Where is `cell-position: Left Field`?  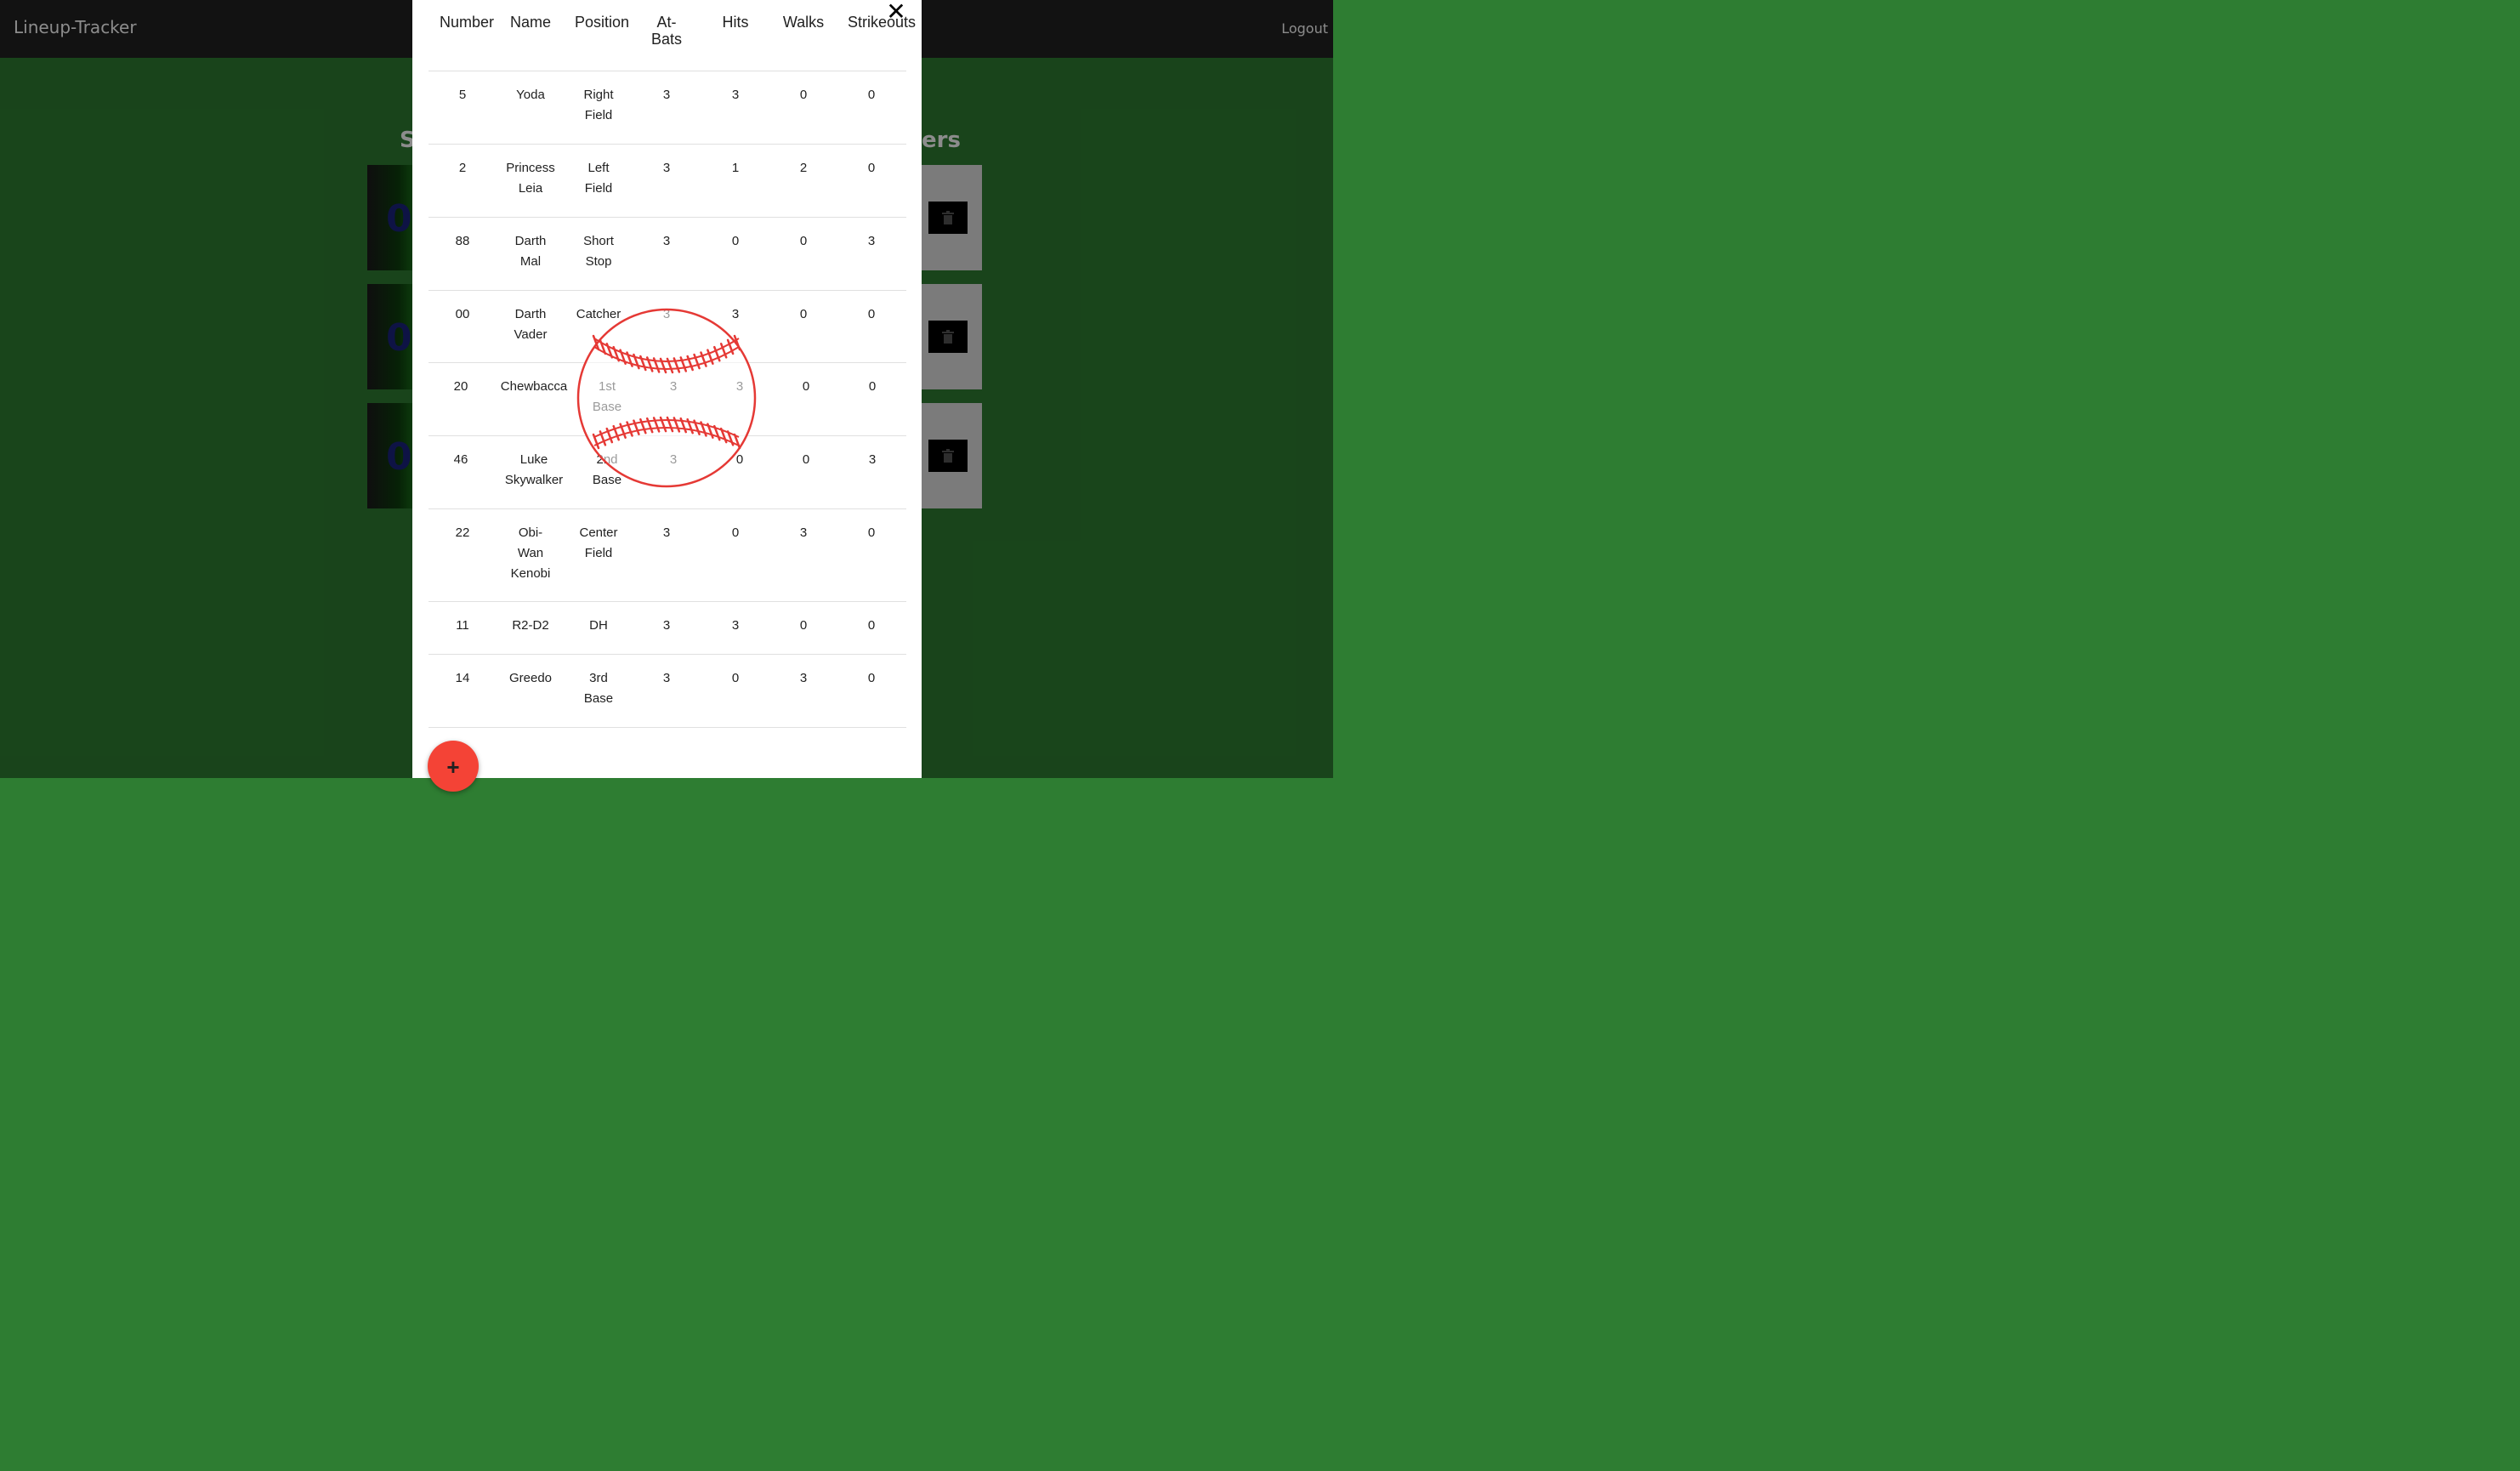
cell-position: Left Field is located at coordinates (599, 178).